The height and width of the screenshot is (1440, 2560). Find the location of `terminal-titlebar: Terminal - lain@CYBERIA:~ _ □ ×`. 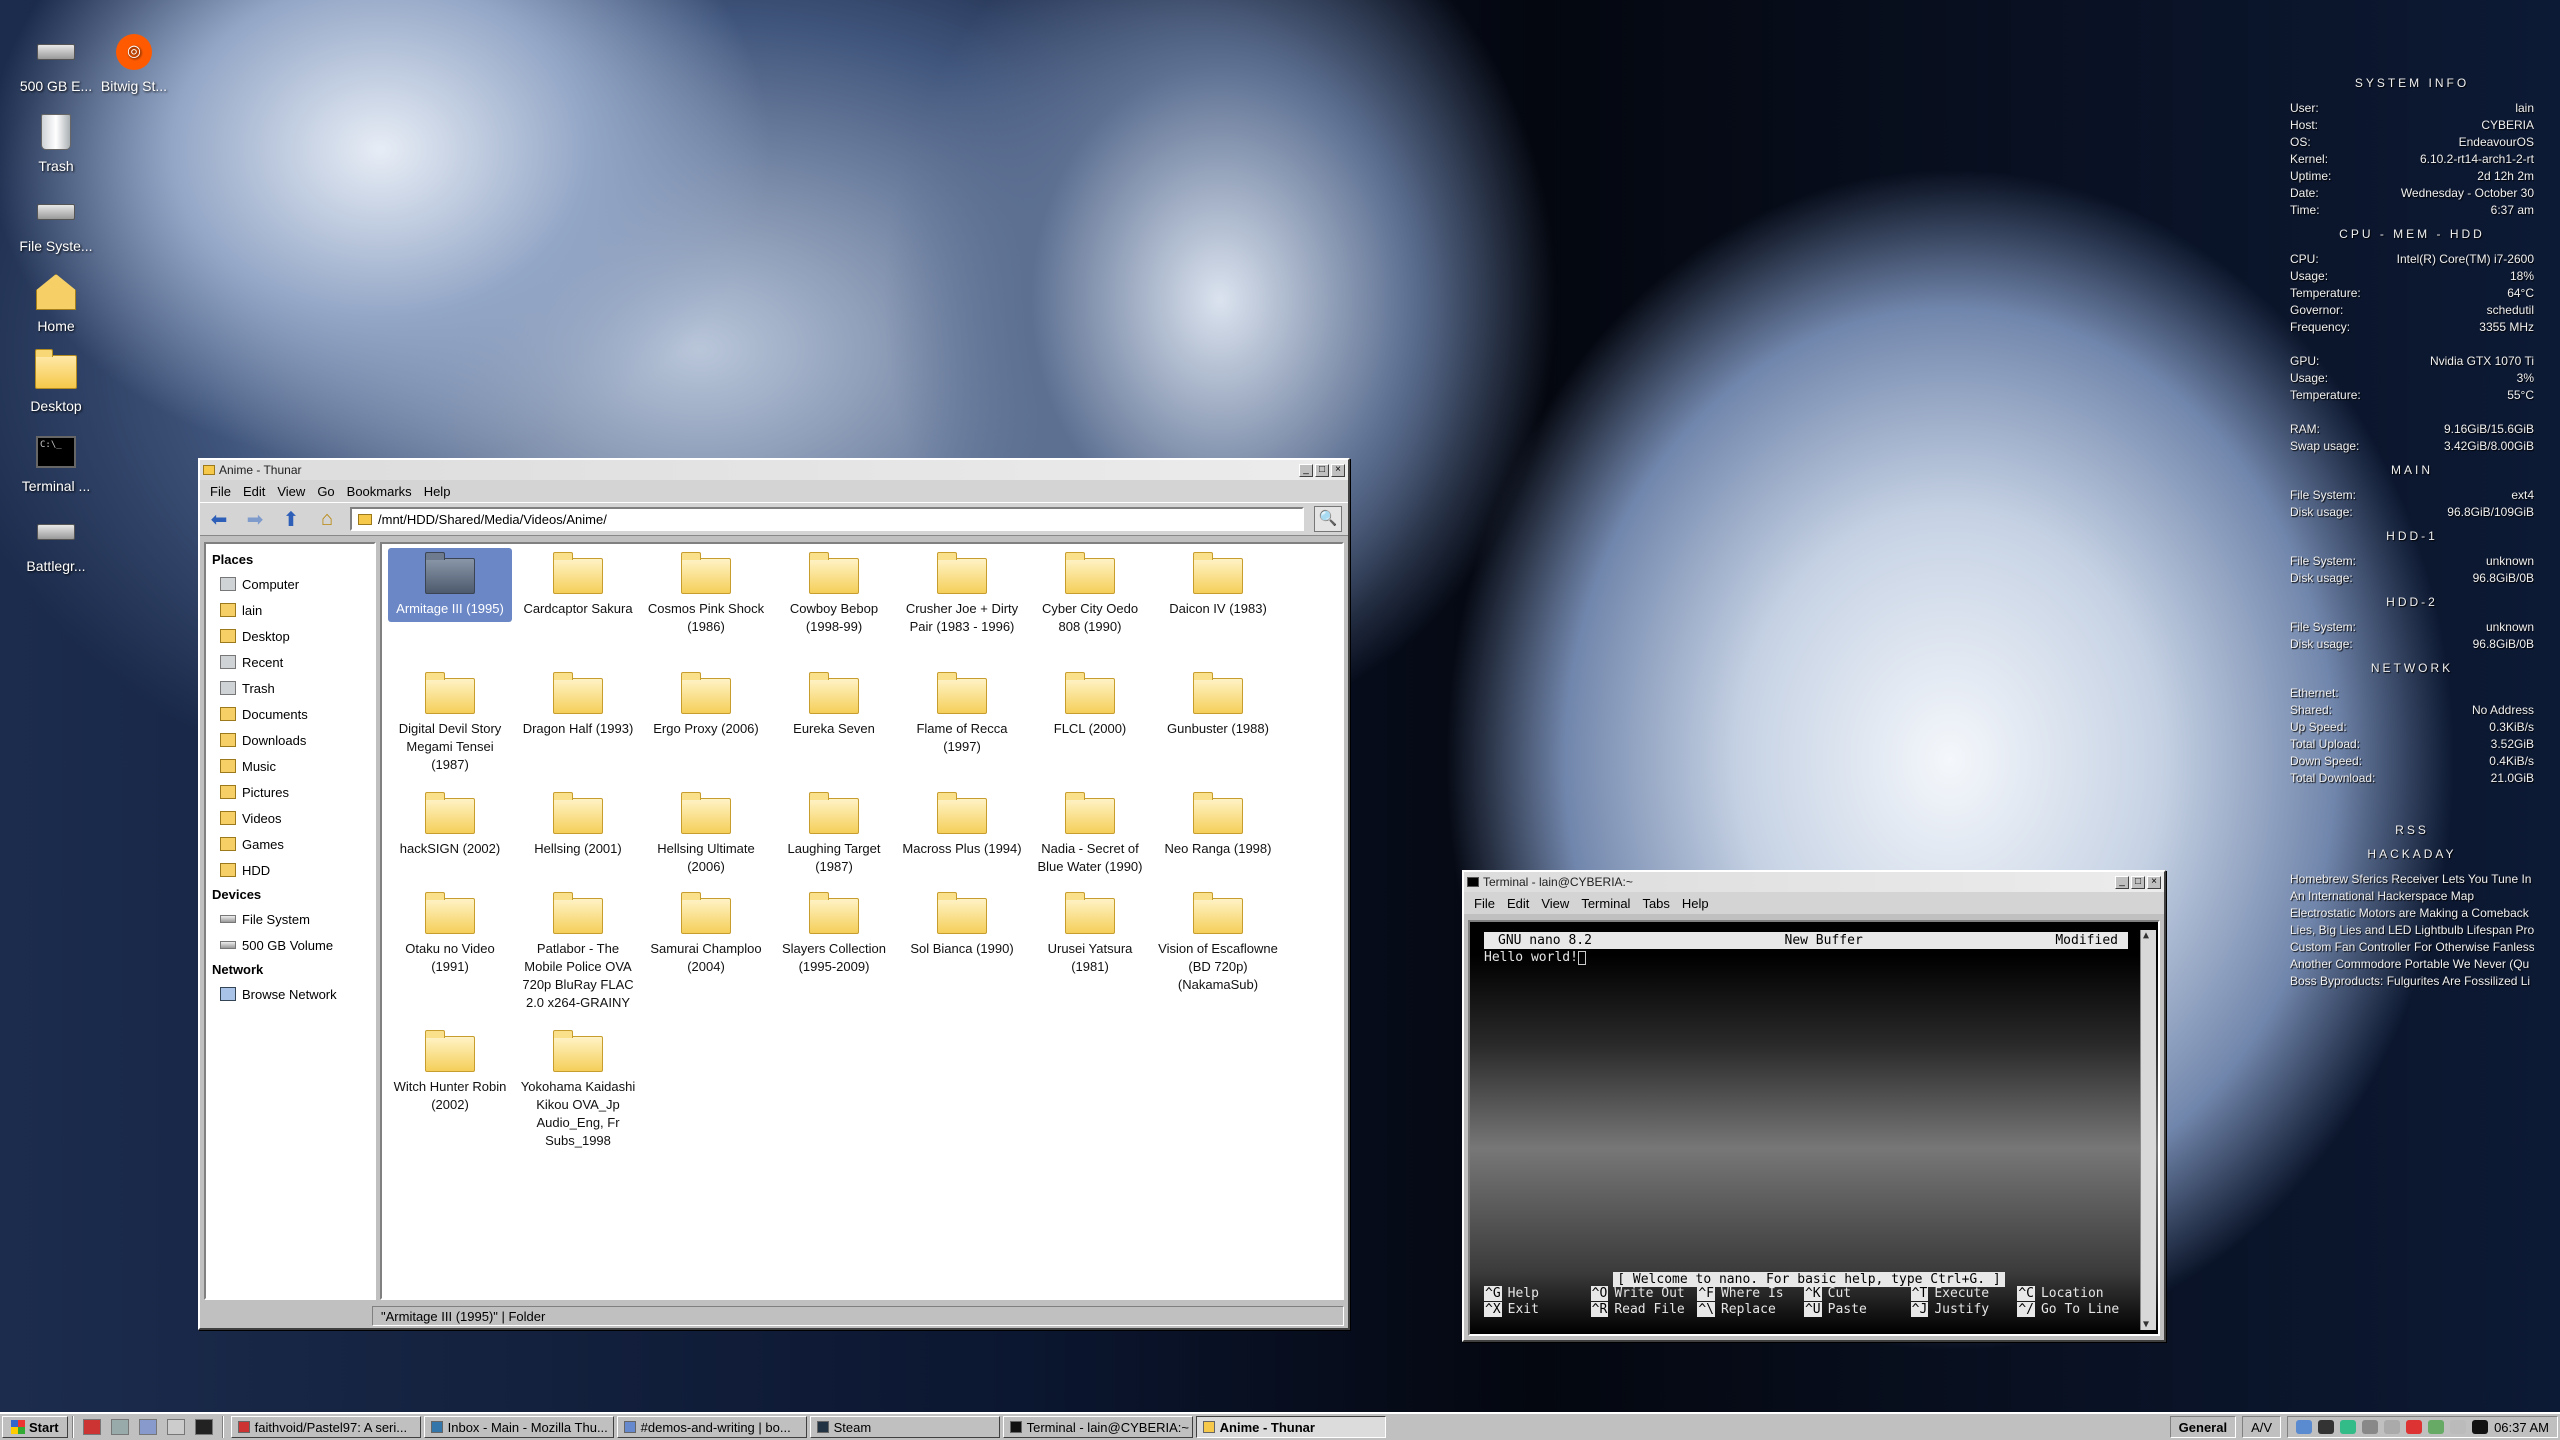

terminal-titlebar: Terminal - lain@CYBERIA:~ _ □ × is located at coordinates (1814, 882).